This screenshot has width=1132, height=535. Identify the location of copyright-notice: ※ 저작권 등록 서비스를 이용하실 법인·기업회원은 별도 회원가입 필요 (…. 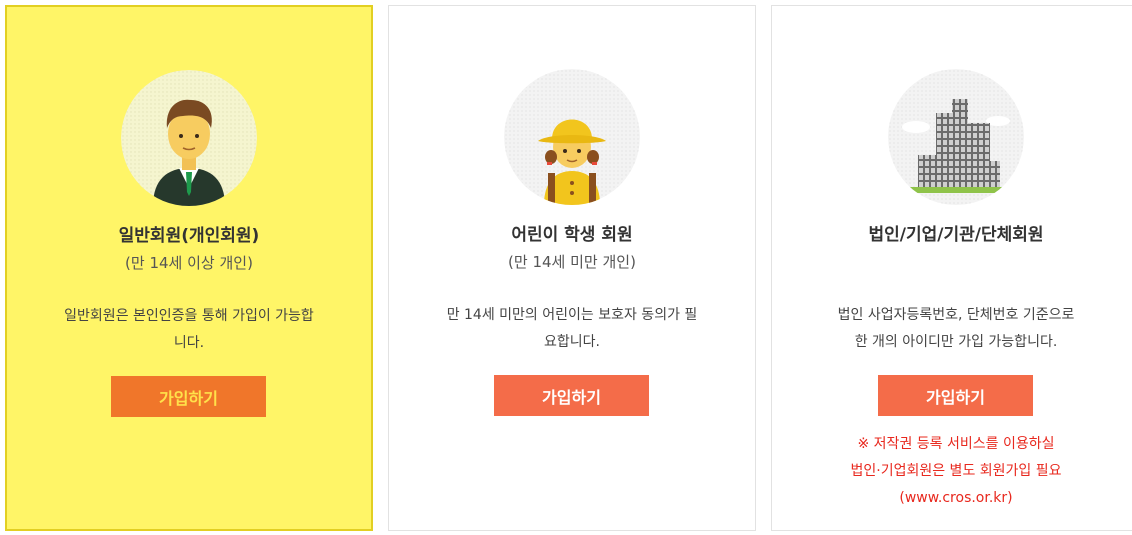
(952, 471).